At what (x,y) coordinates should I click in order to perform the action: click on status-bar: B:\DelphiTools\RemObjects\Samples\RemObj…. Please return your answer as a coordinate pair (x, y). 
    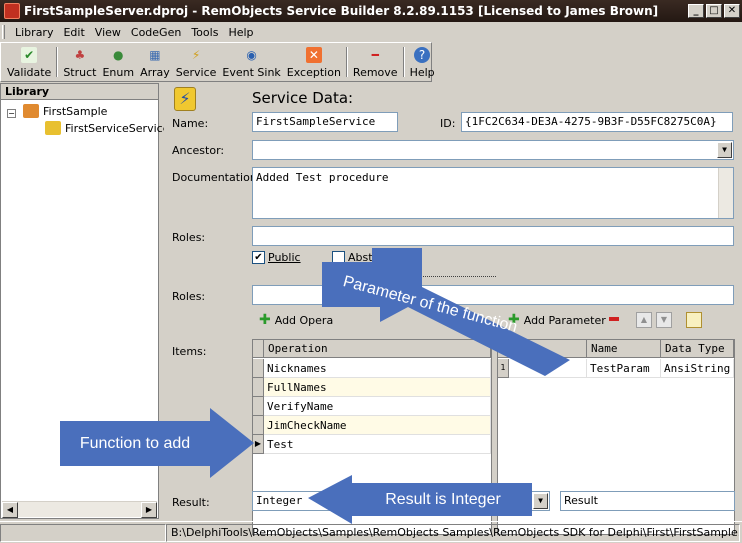
    Looking at the image, I should click on (371, 532).